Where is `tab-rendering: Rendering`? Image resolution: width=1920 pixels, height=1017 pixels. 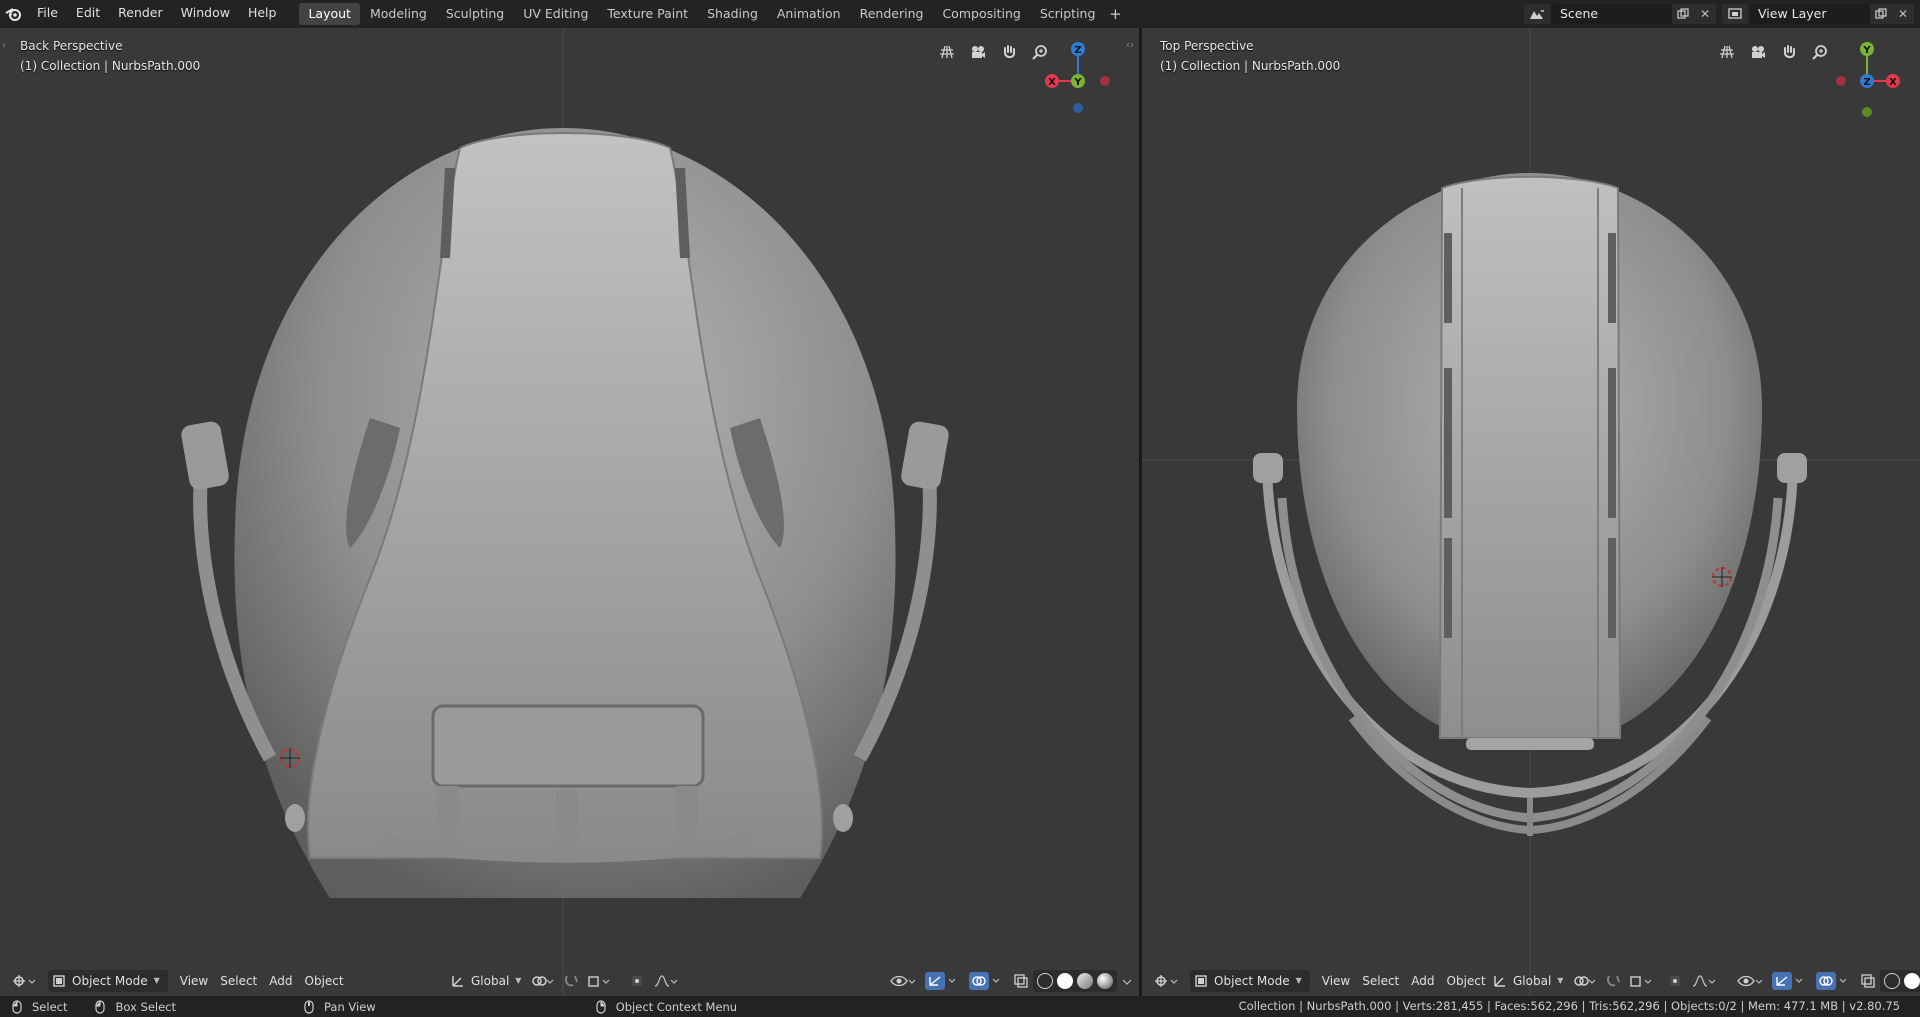
tab-rendering: Rendering is located at coordinates (892, 14).